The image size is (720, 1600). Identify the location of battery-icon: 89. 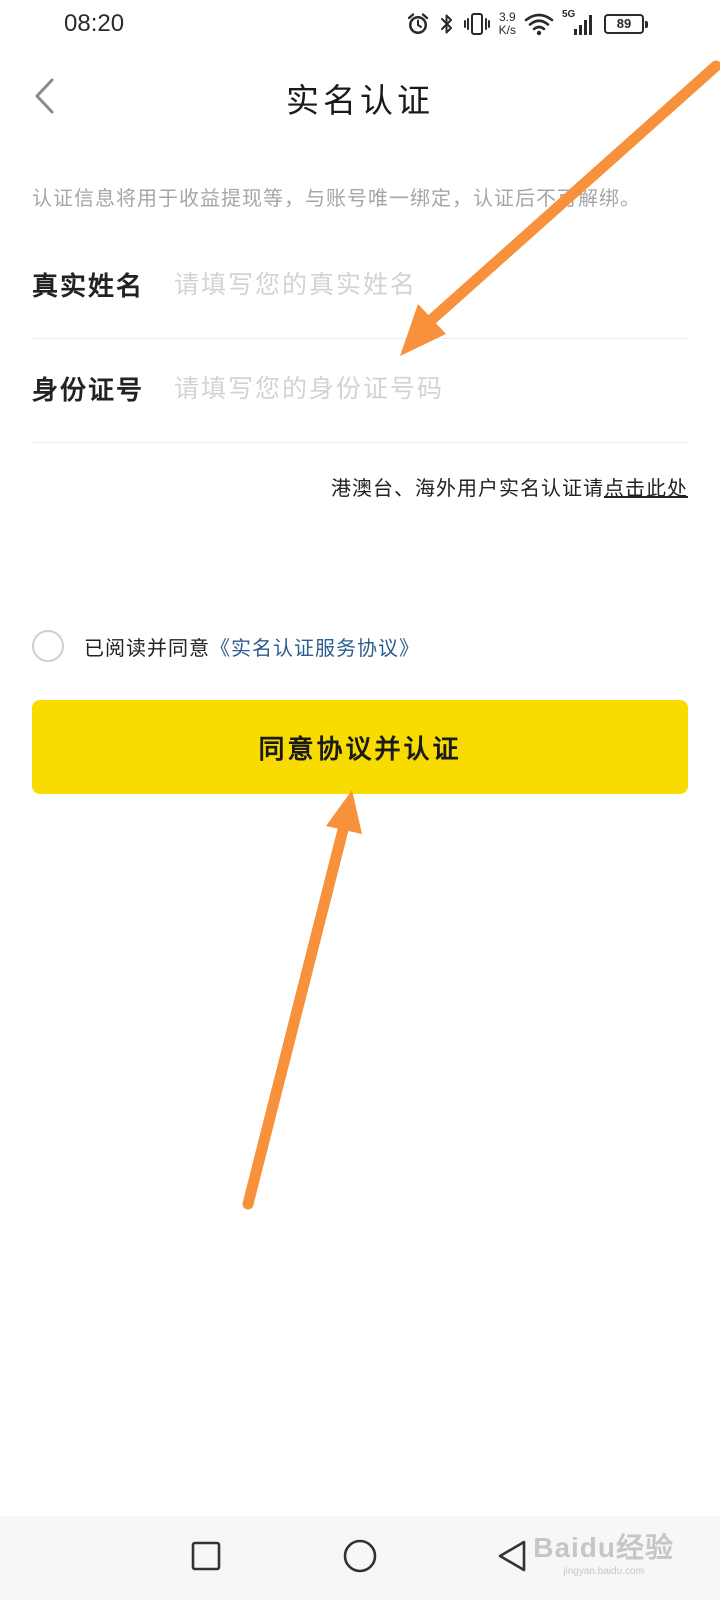
(626, 24).